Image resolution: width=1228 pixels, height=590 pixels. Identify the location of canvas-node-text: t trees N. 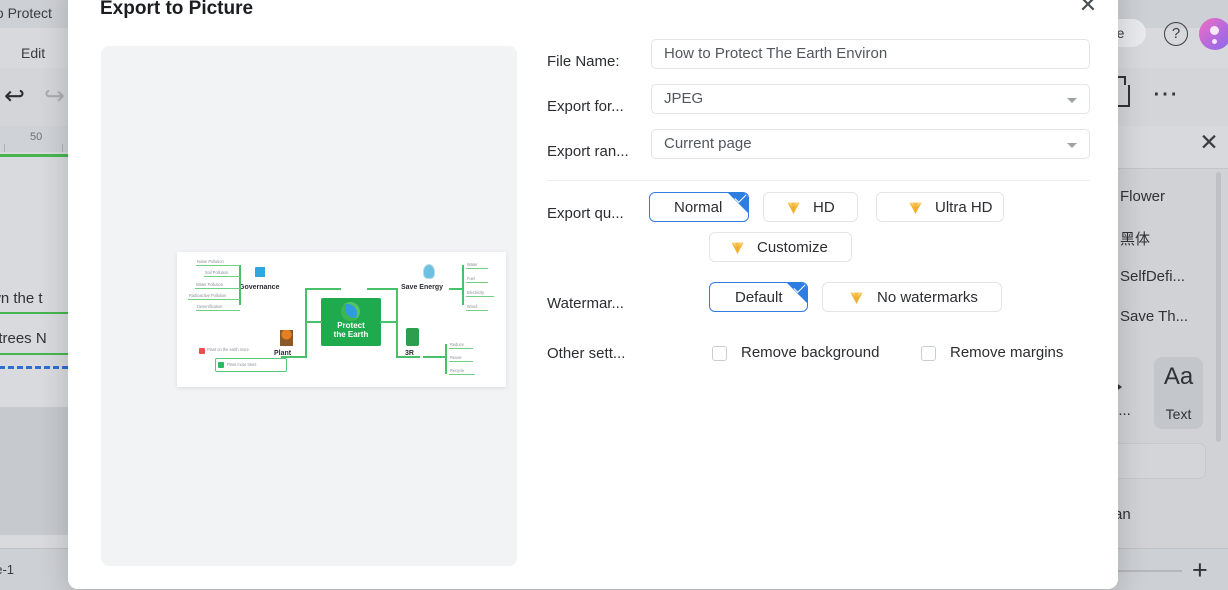
(23, 338).